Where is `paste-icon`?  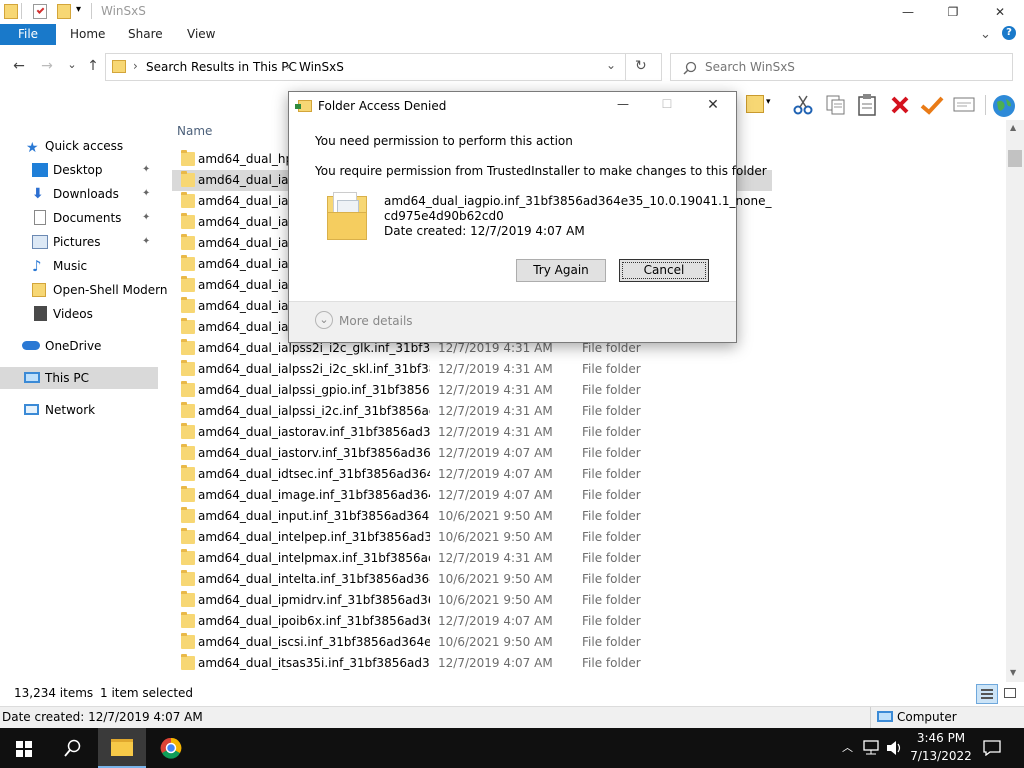
paste-icon is located at coordinates (868, 105).